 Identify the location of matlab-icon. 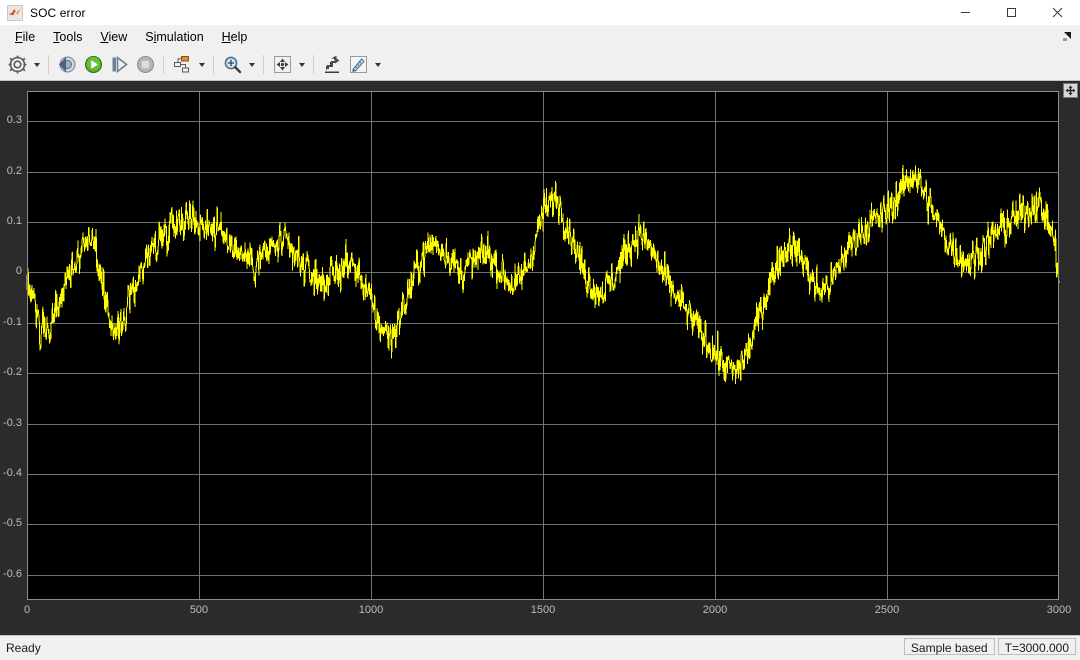
(15, 12).